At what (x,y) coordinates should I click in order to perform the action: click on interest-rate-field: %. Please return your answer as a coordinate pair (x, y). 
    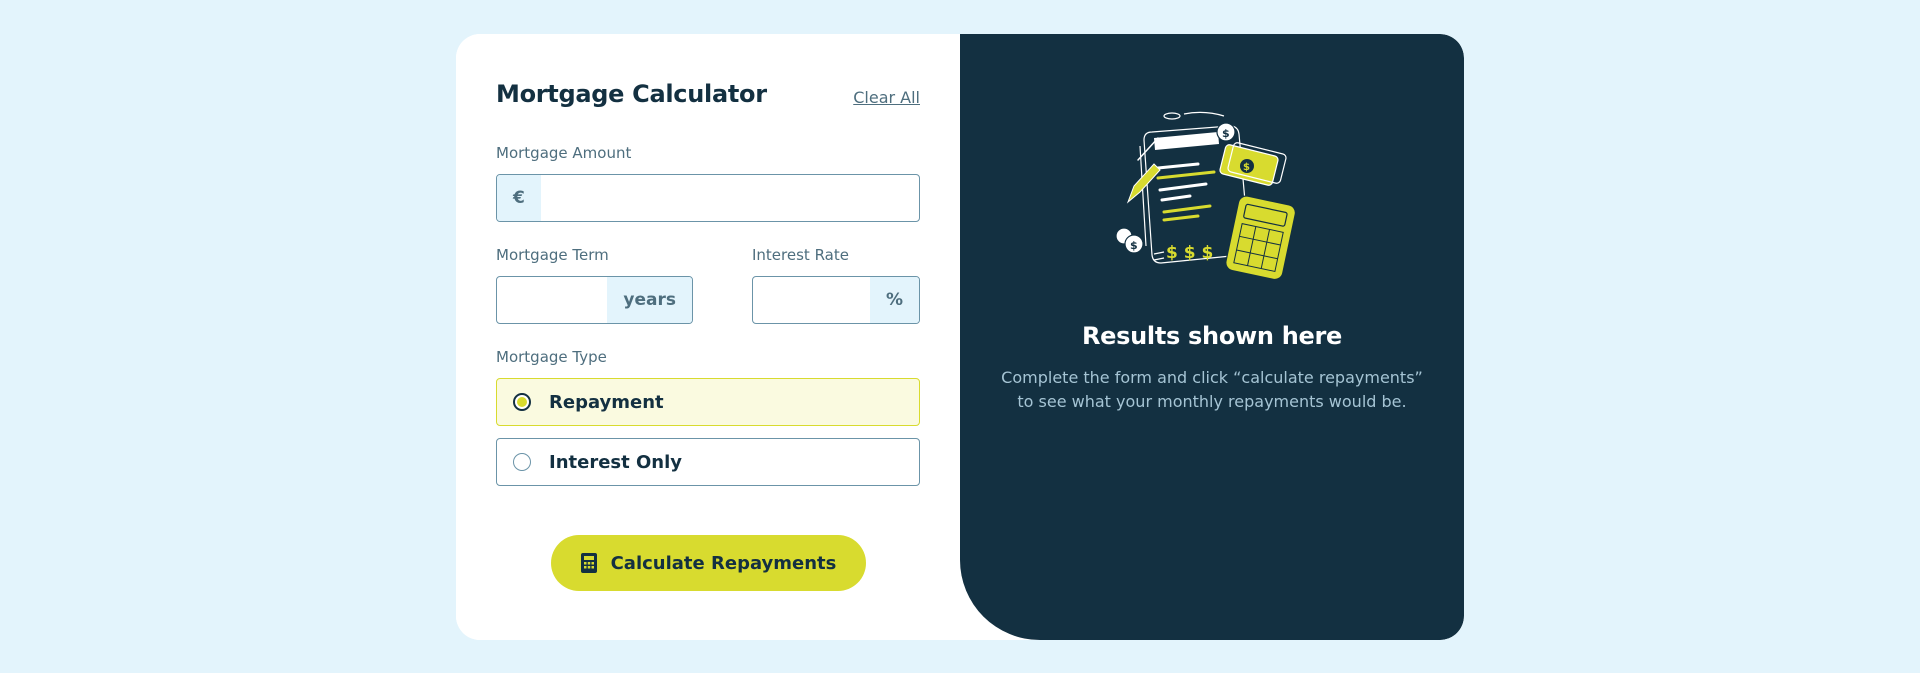
    Looking at the image, I should click on (836, 300).